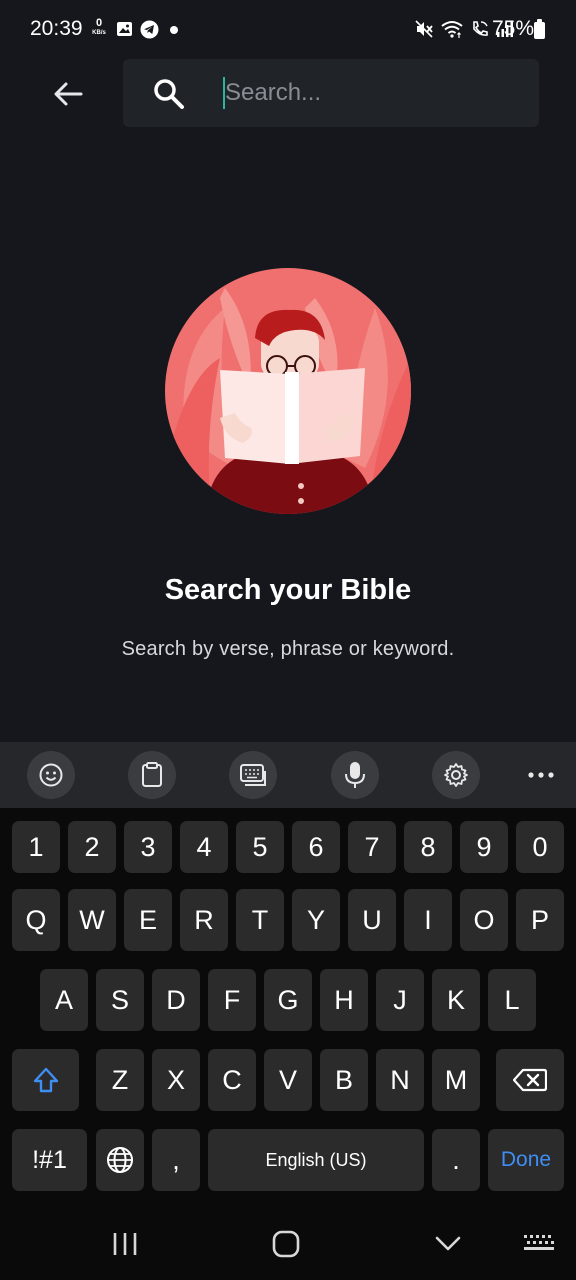 This screenshot has width=576, height=1280. Describe the element at coordinates (456, 1080) in the screenshot. I see `key-m: M` at that location.